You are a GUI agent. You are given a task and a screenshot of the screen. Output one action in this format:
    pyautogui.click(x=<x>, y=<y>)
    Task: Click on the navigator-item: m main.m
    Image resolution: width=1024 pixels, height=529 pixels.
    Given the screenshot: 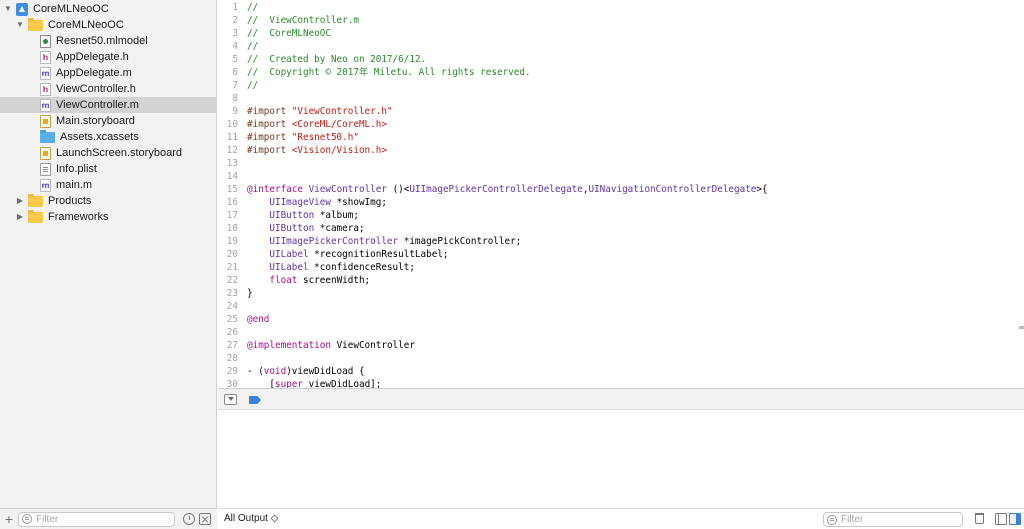 What is the action you would take?
    pyautogui.click(x=108, y=185)
    